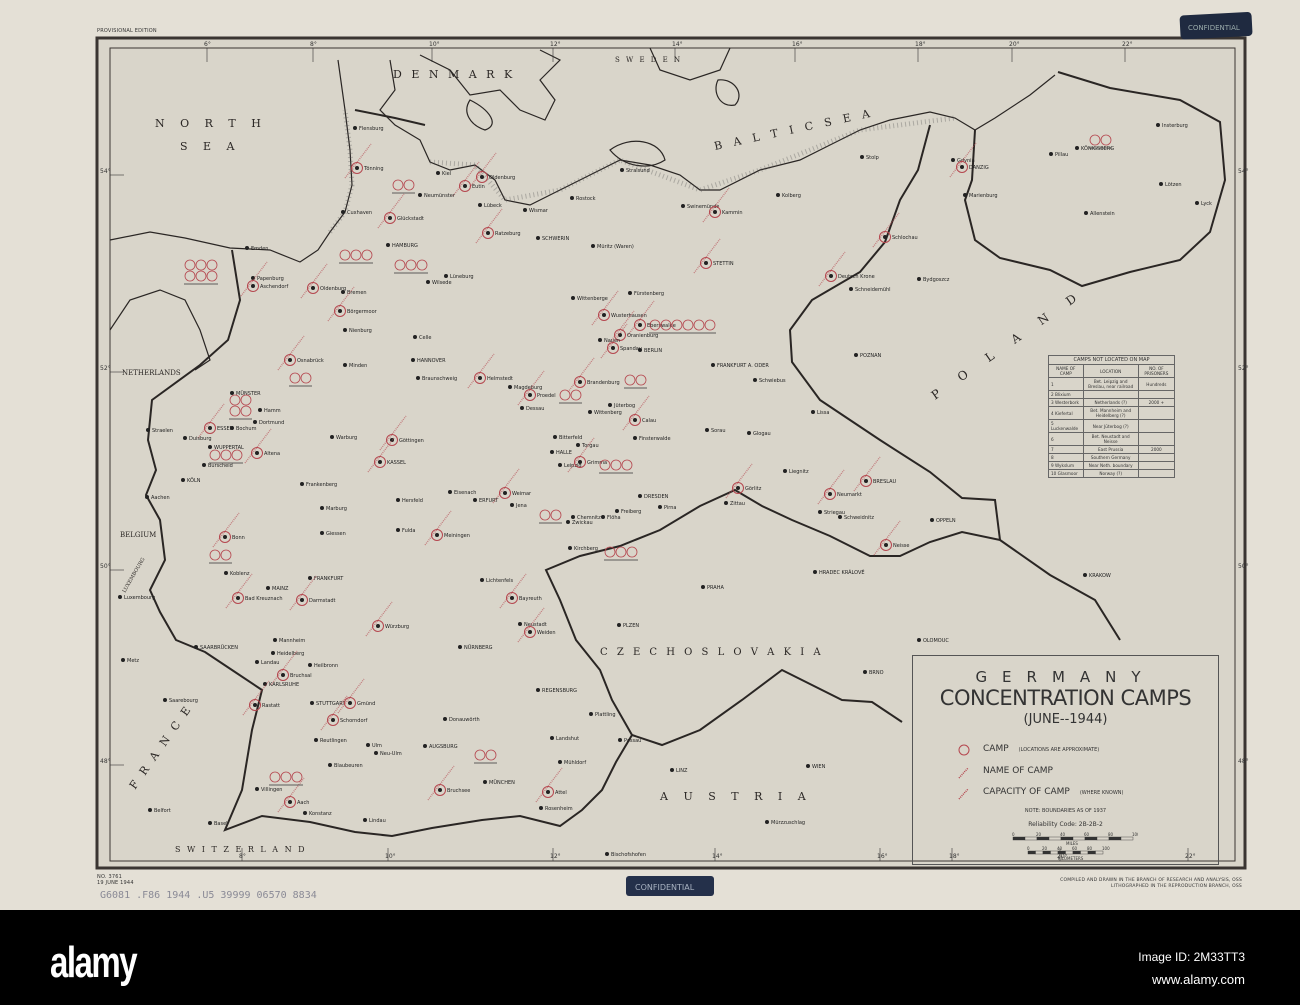 This screenshot has height=1005, width=1300. What do you see at coordinates (535, 409) in the screenshot?
I see `city-label: Dessau` at bounding box center [535, 409].